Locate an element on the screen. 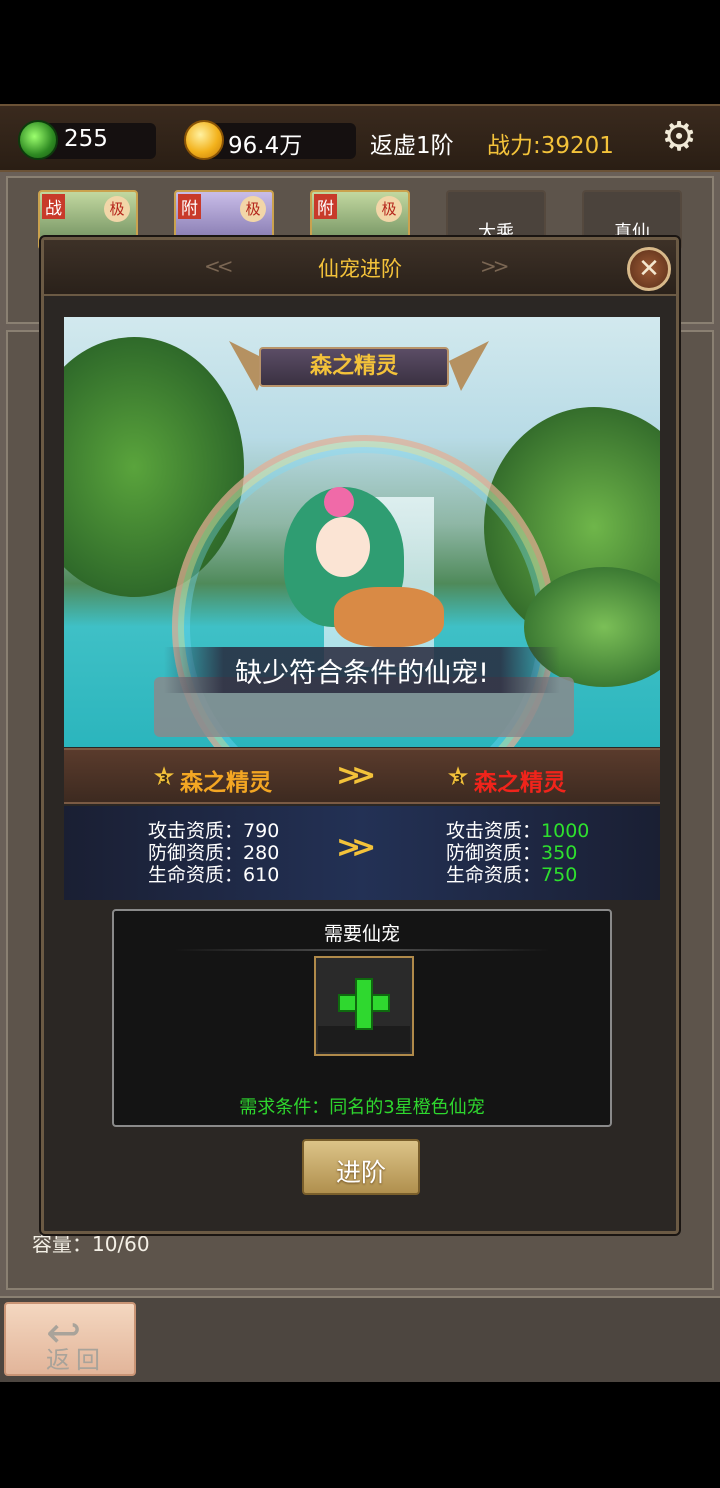 The height and width of the screenshot is (1488, 720). hero-tab-tag: 战 is located at coordinates (53, 206).